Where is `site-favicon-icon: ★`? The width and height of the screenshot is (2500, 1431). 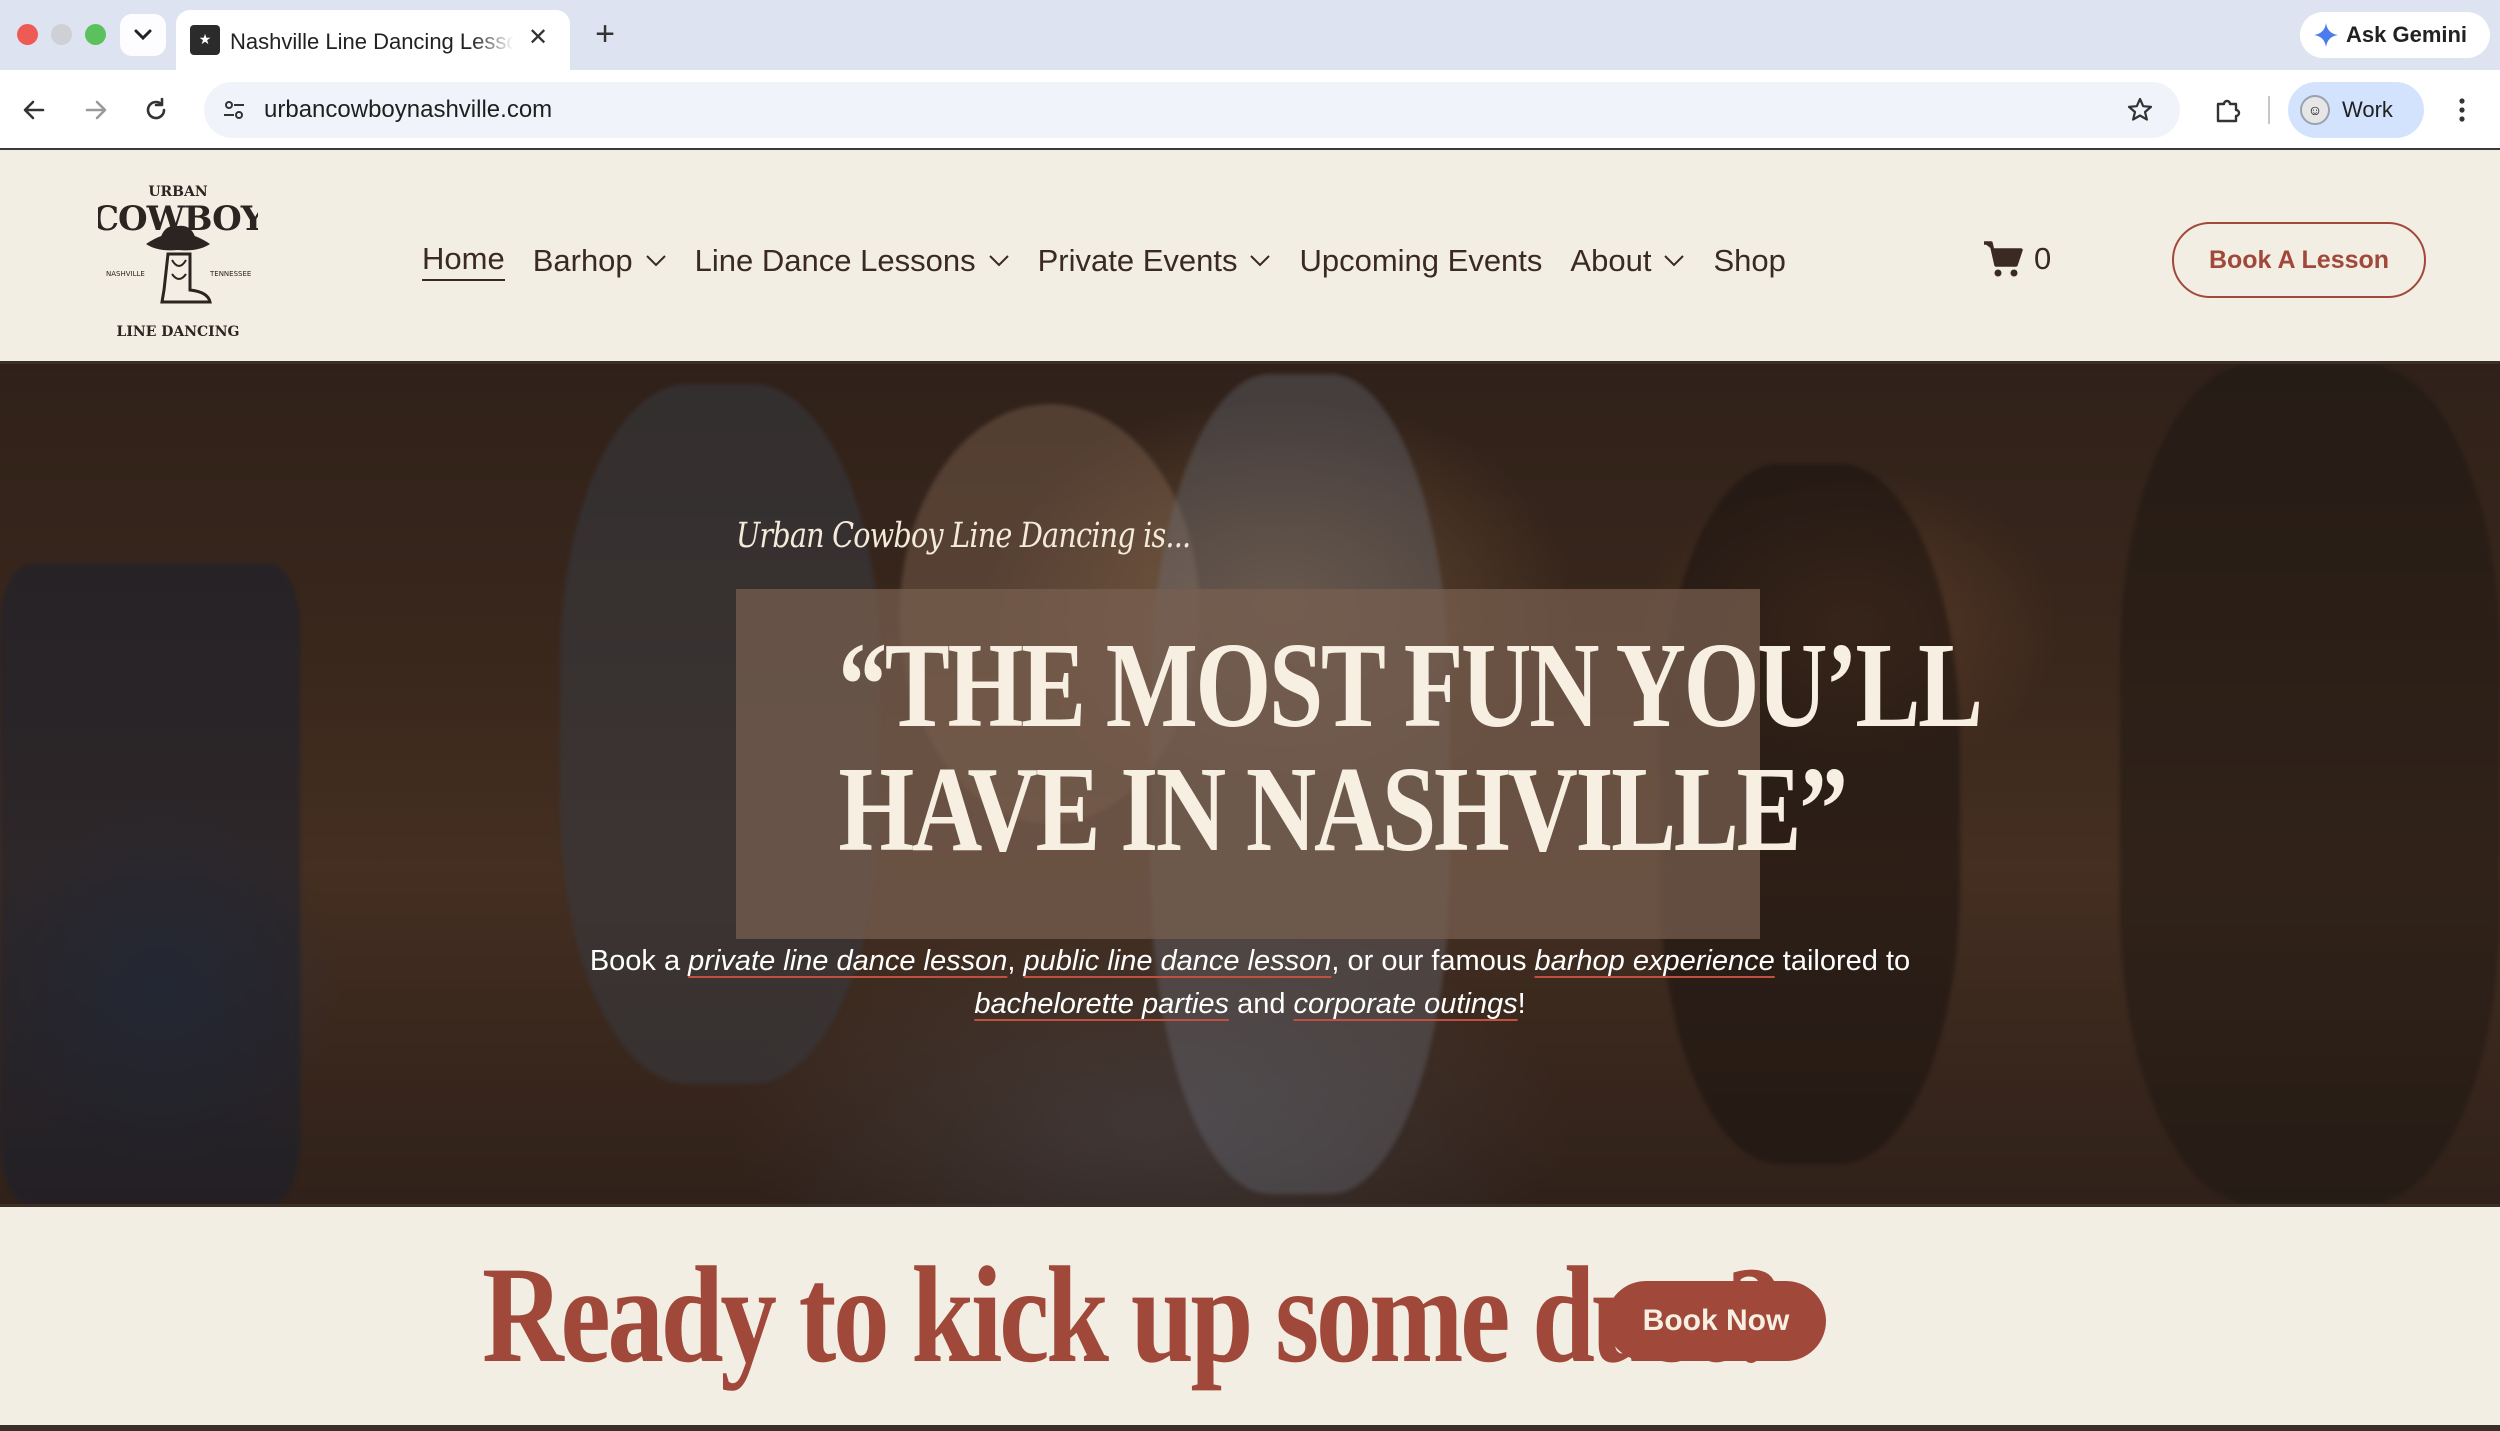 site-favicon-icon: ★ is located at coordinates (205, 40).